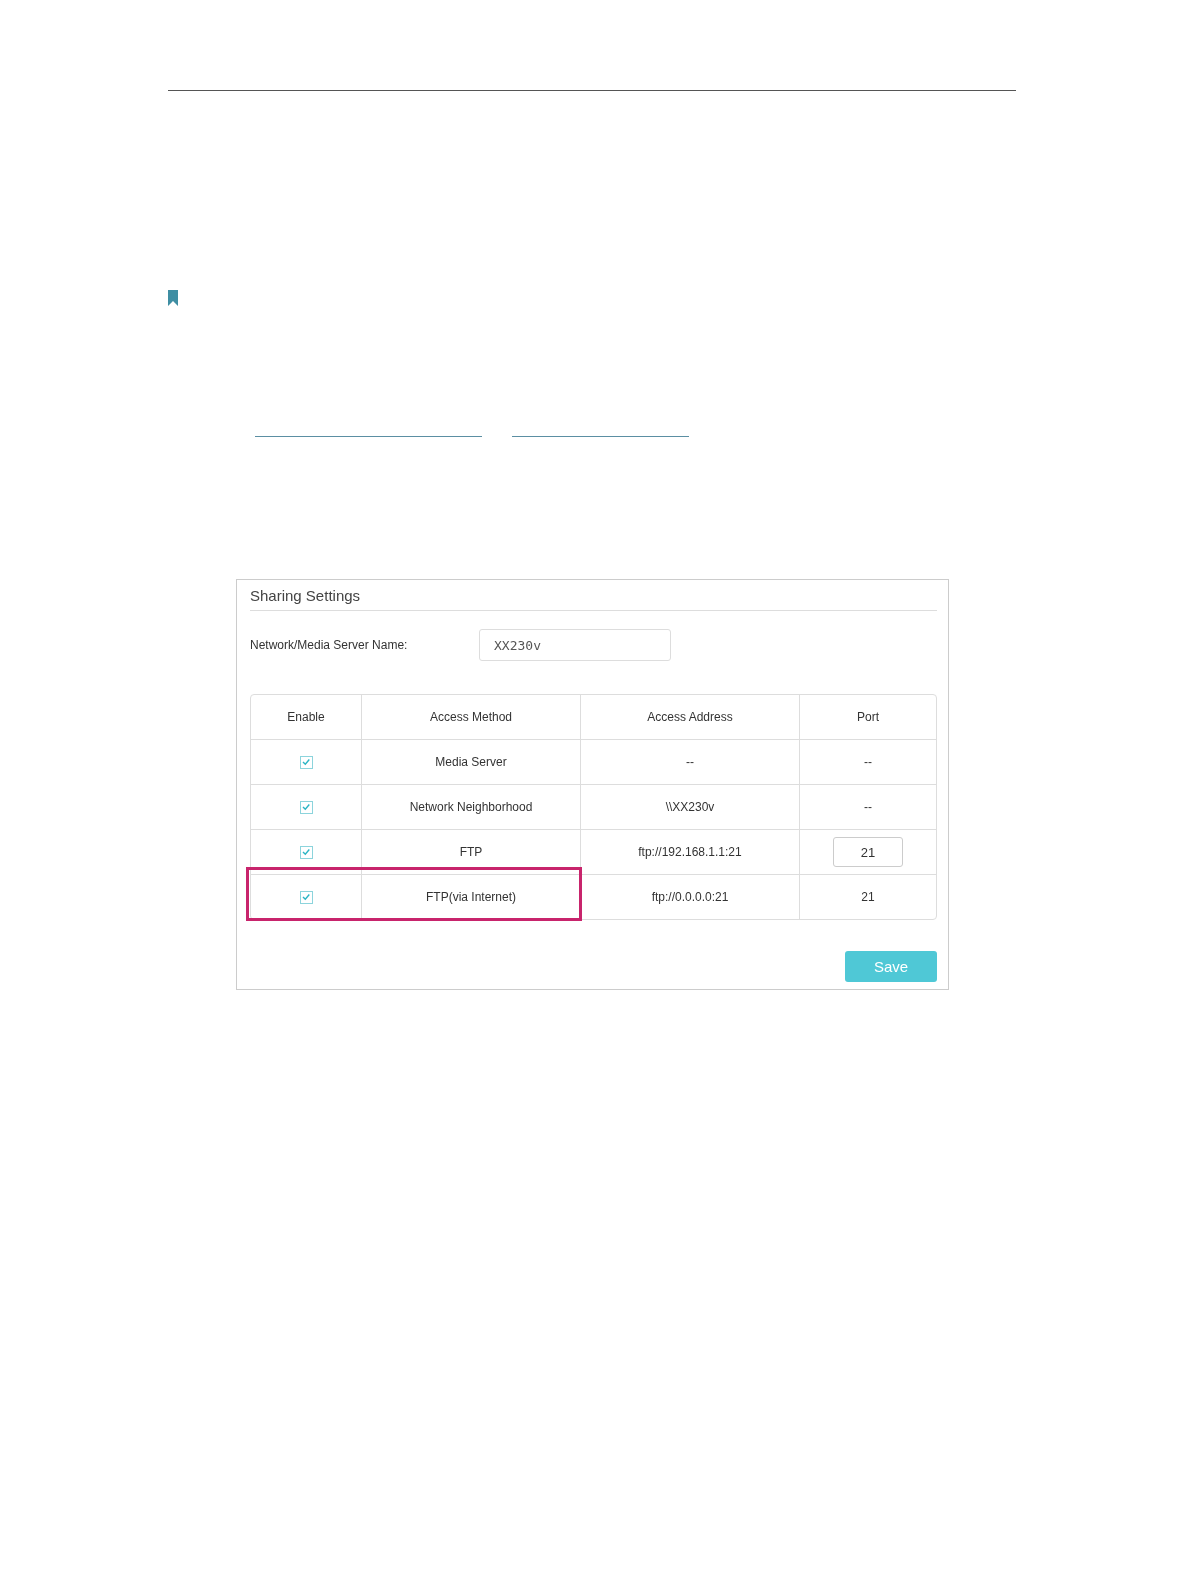 The image size is (1196, 1582). Describe the element at coordinates (689, 717) in the screenshot. I see `column-header: Access Address` at that location.